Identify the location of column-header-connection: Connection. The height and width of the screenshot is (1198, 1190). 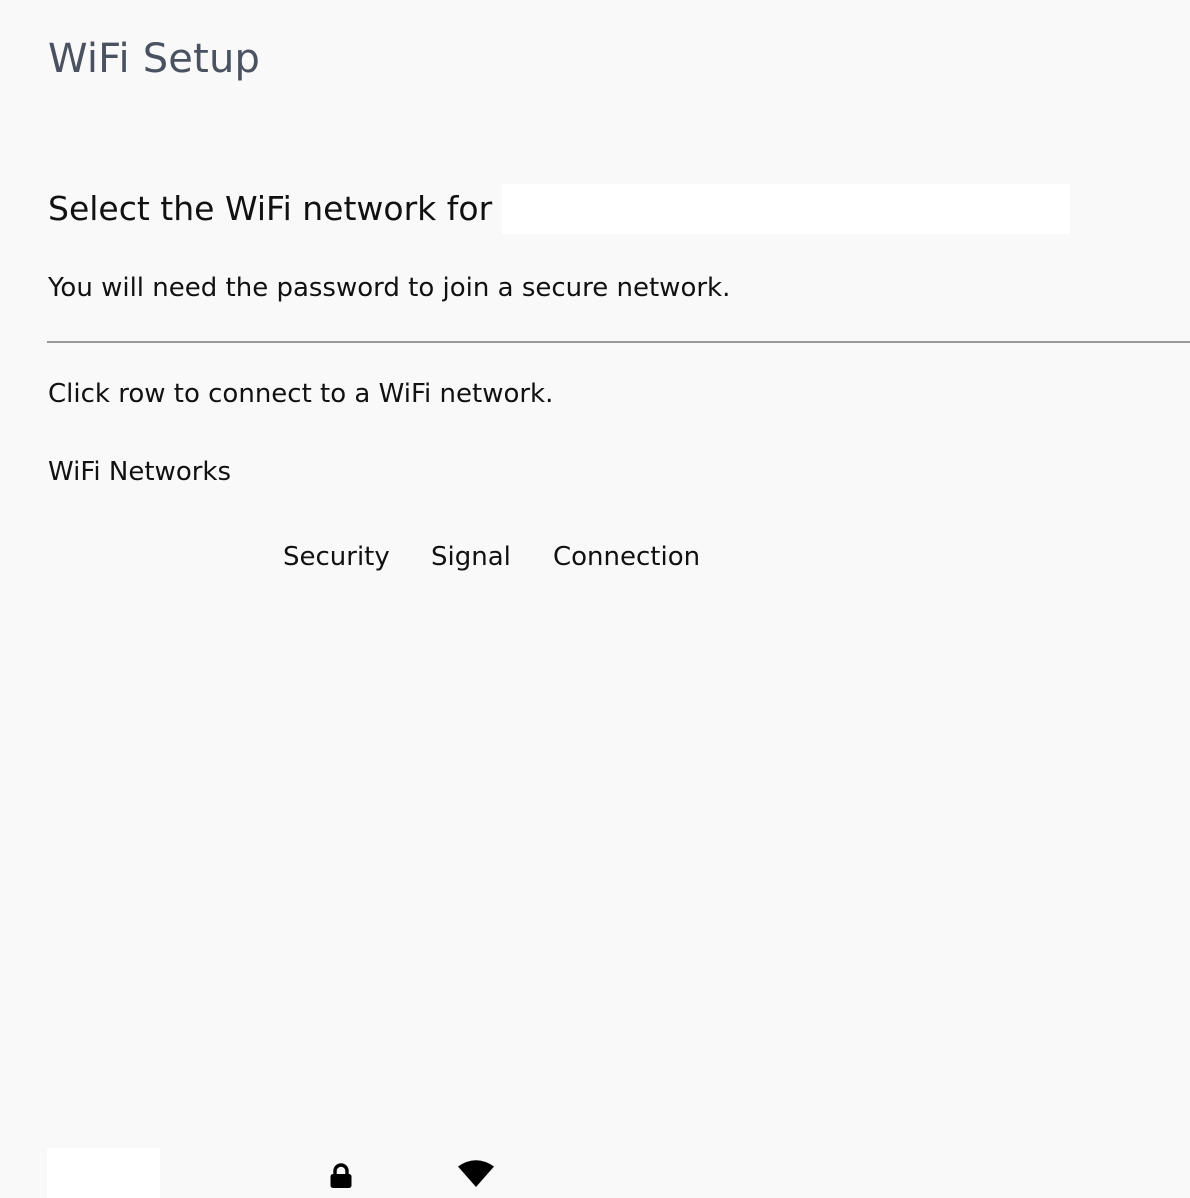
(627, 557).